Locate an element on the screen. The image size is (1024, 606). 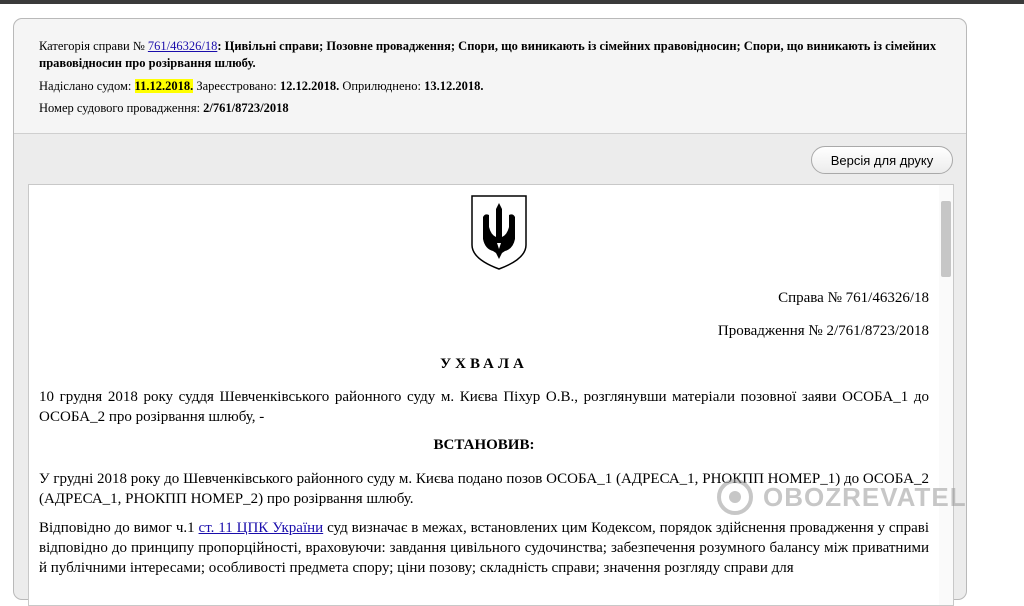
proceeding-number-line: Провадження № 2/761/8723/2018 is located at coordinates (823, 331).